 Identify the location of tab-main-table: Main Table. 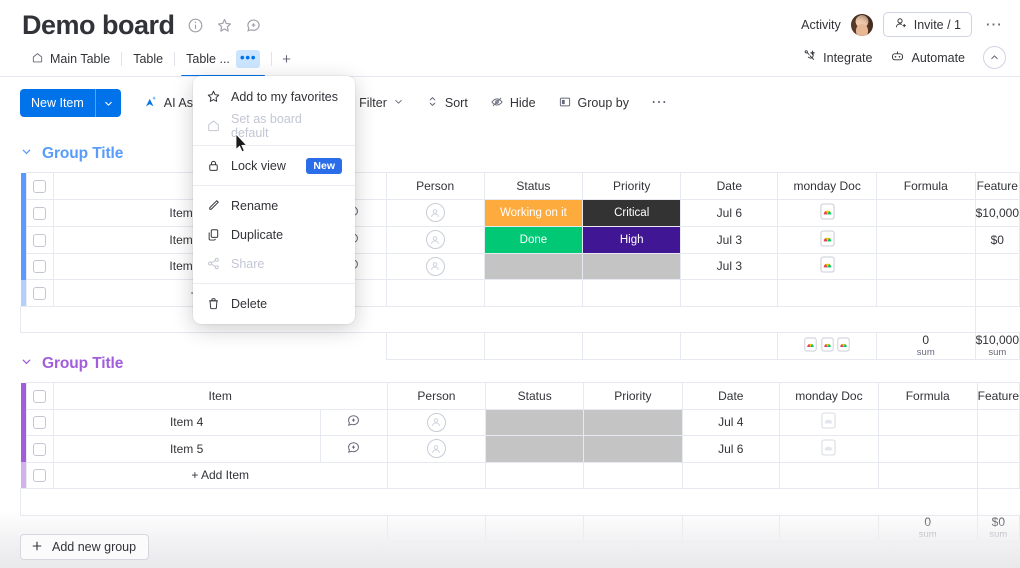
(70, 59).